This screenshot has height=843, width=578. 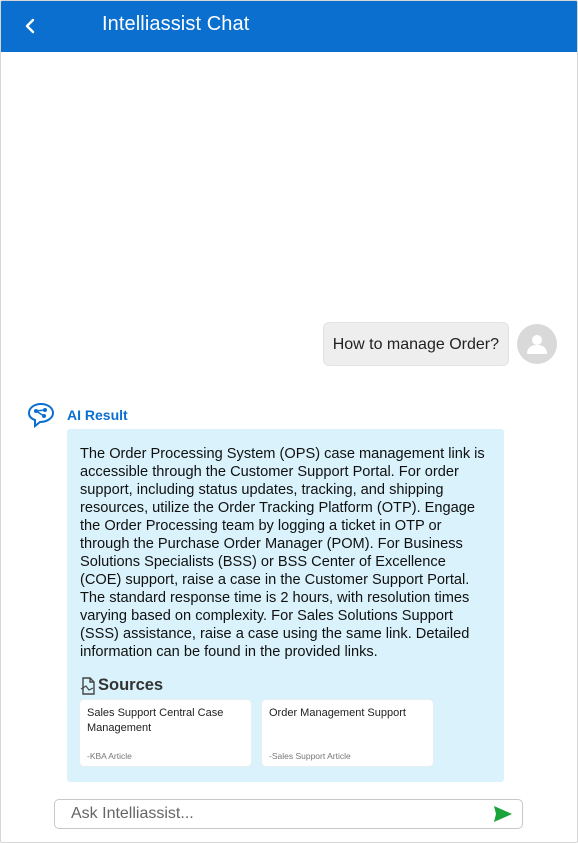 I want to click on send-icon, so click(x=503, y=814).